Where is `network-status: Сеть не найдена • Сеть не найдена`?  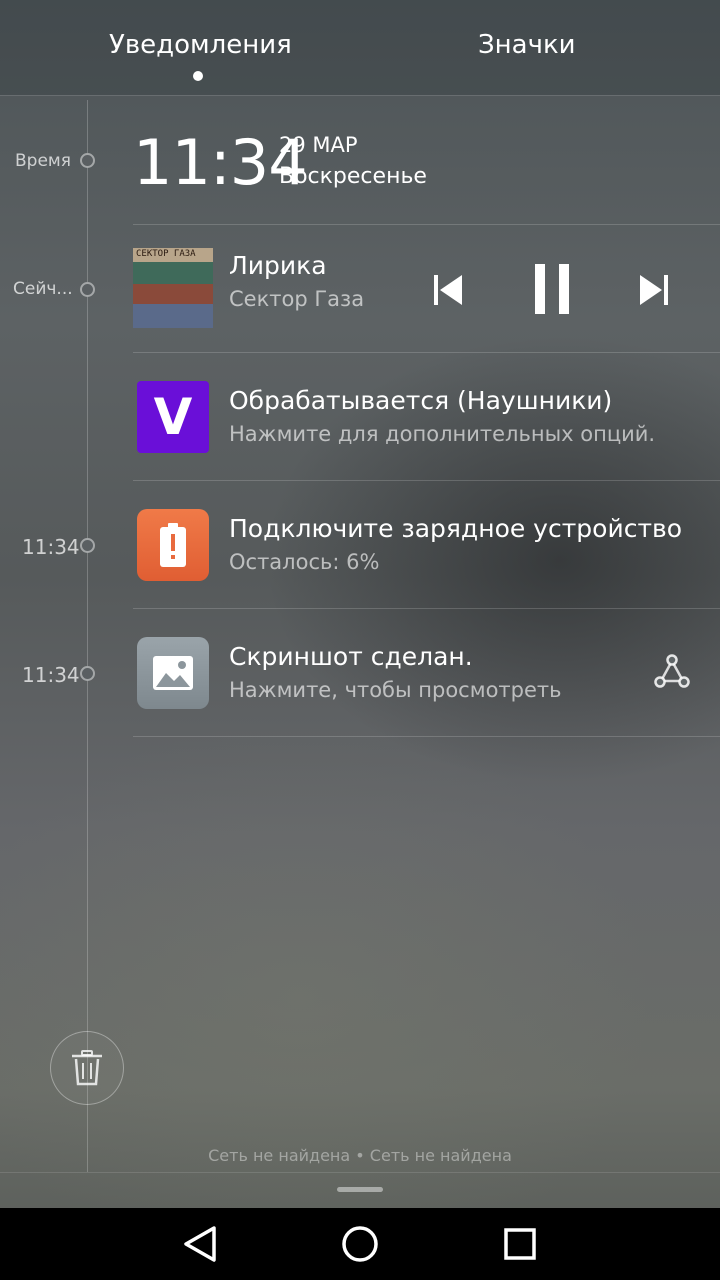 network-status: Сеть не найдена • Сеть не найдена is located at coordinates (360, 1155).